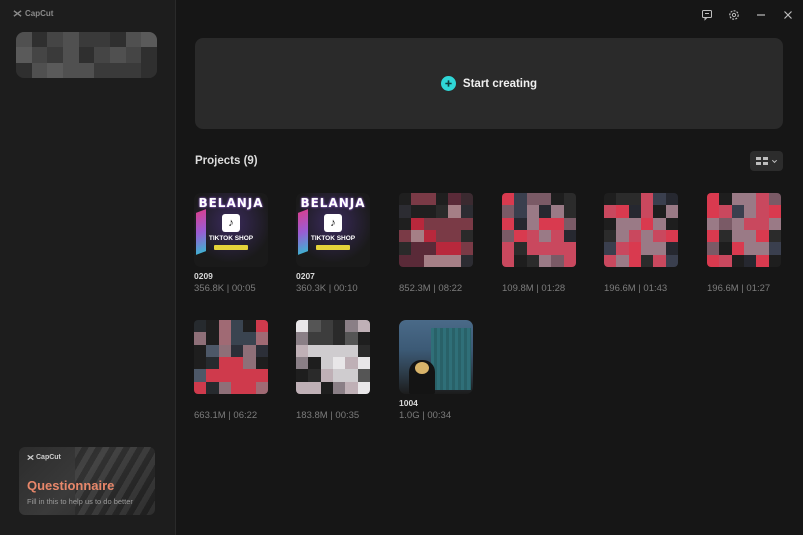  I want to click on minimize-icon, so click(760, 14).